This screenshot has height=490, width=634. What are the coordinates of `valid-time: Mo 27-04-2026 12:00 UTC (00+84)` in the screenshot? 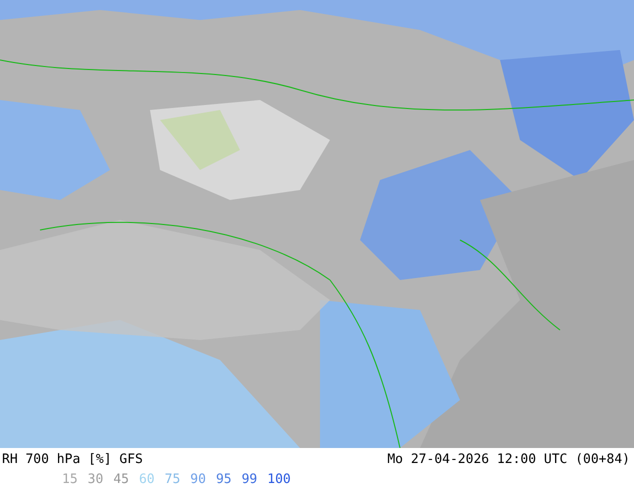 It's located at (508, 460).